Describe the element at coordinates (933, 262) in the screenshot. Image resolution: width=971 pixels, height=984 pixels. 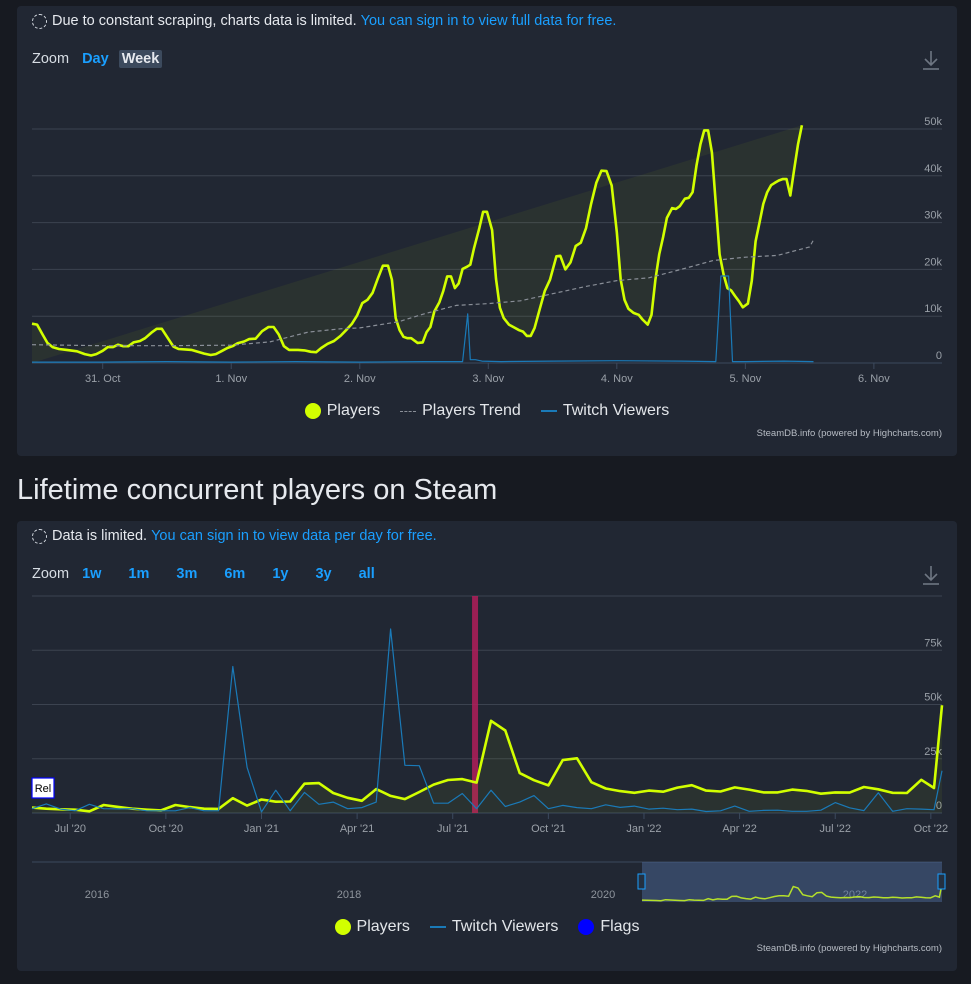
I see `y-tick-label: 20k` at that location.